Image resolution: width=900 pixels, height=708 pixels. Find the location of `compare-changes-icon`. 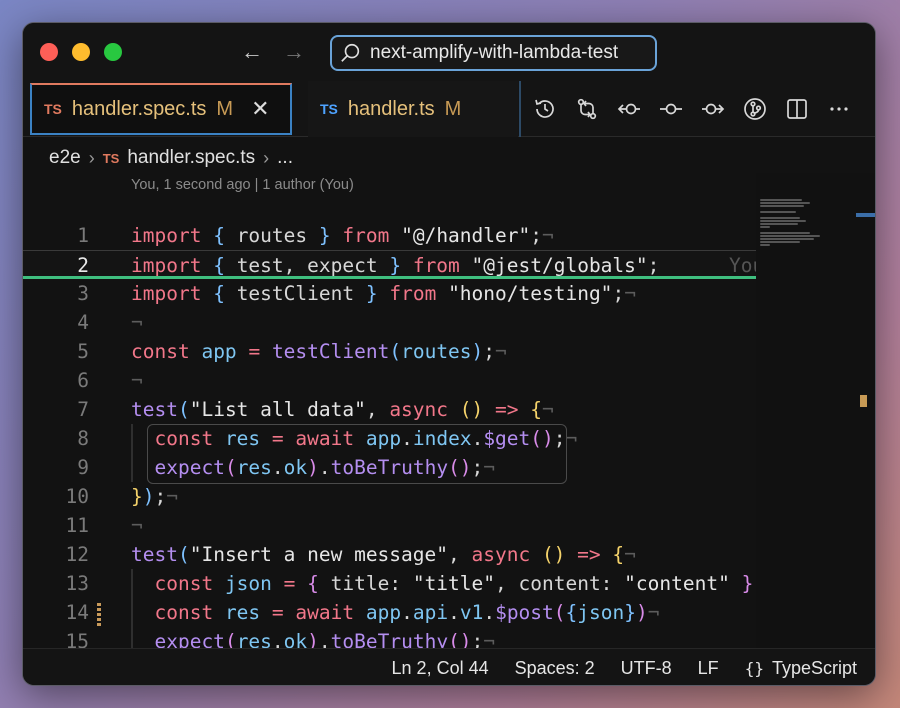

compare-changes-icon is located at coordinates (587, 109).